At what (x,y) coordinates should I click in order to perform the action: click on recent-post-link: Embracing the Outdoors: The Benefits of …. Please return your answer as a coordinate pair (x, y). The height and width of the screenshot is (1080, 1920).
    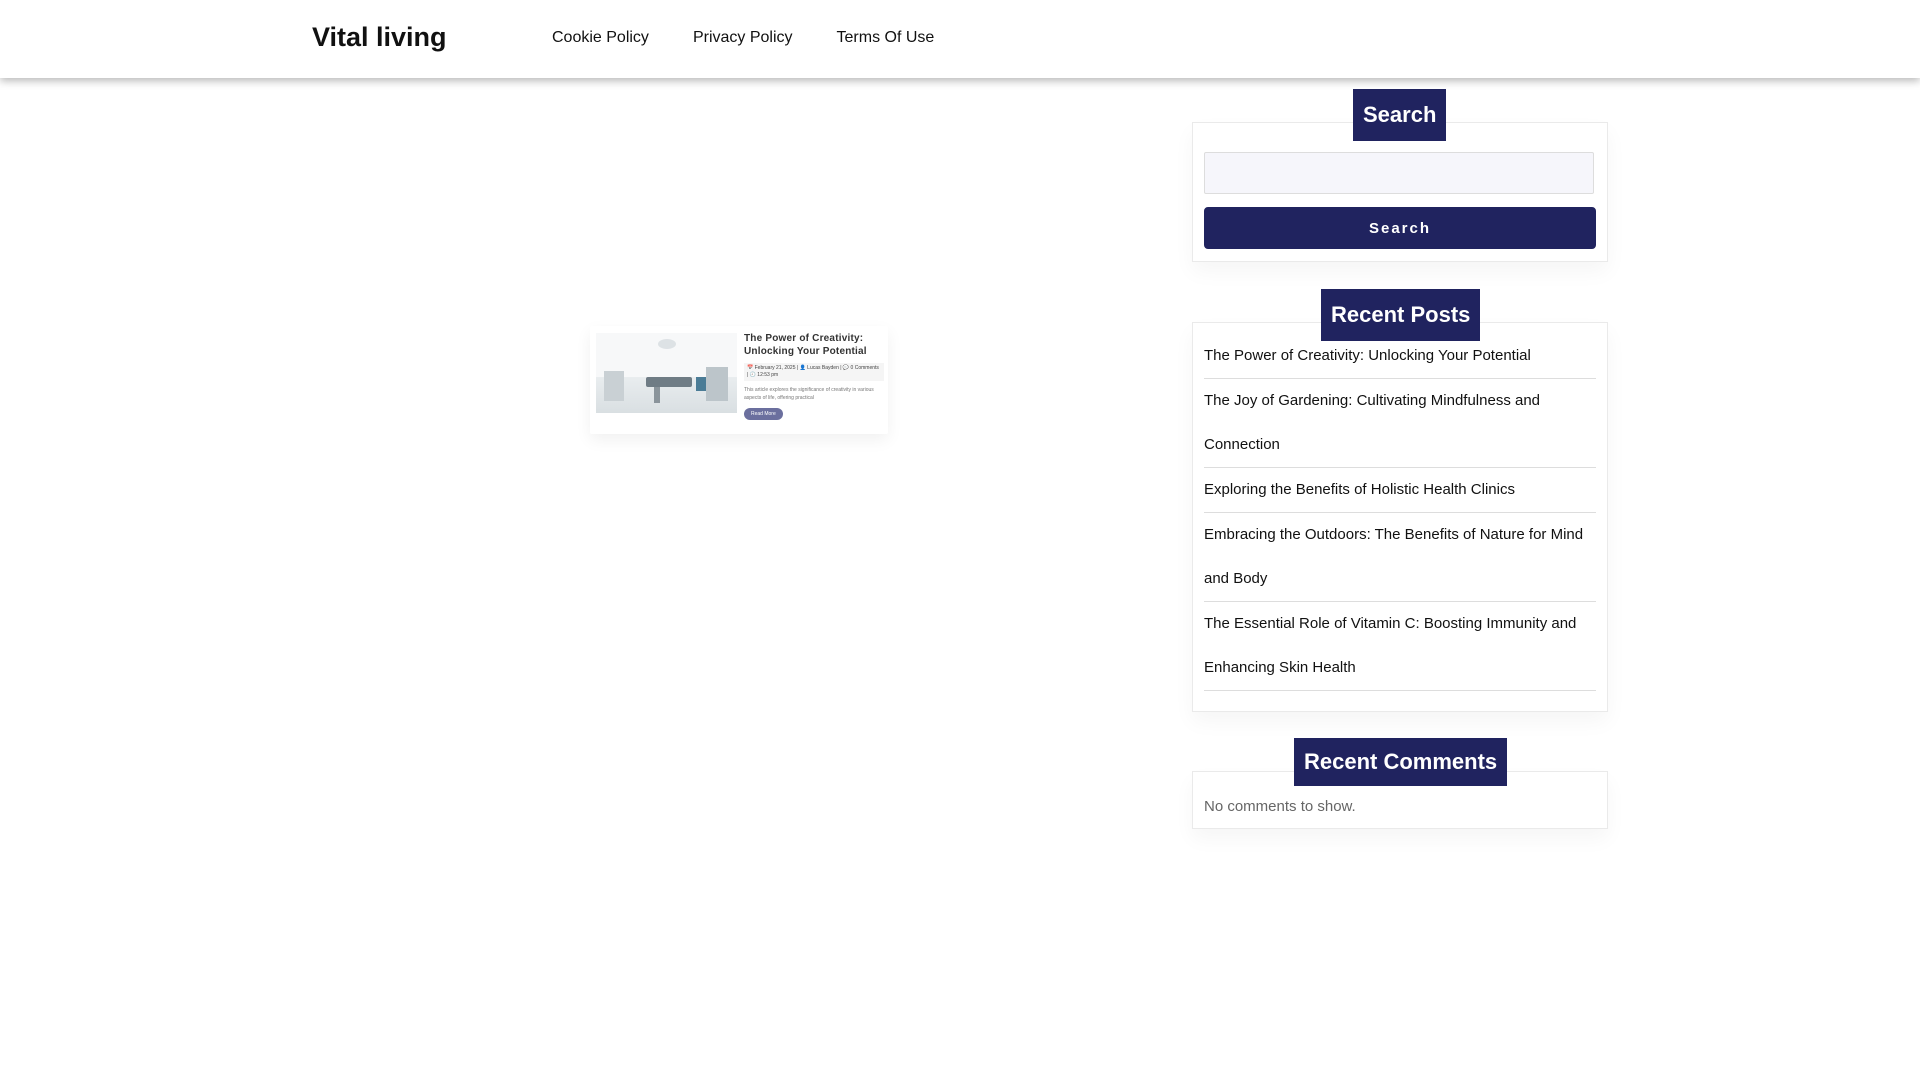
    Looking at the image, I should click on (1400, 557).